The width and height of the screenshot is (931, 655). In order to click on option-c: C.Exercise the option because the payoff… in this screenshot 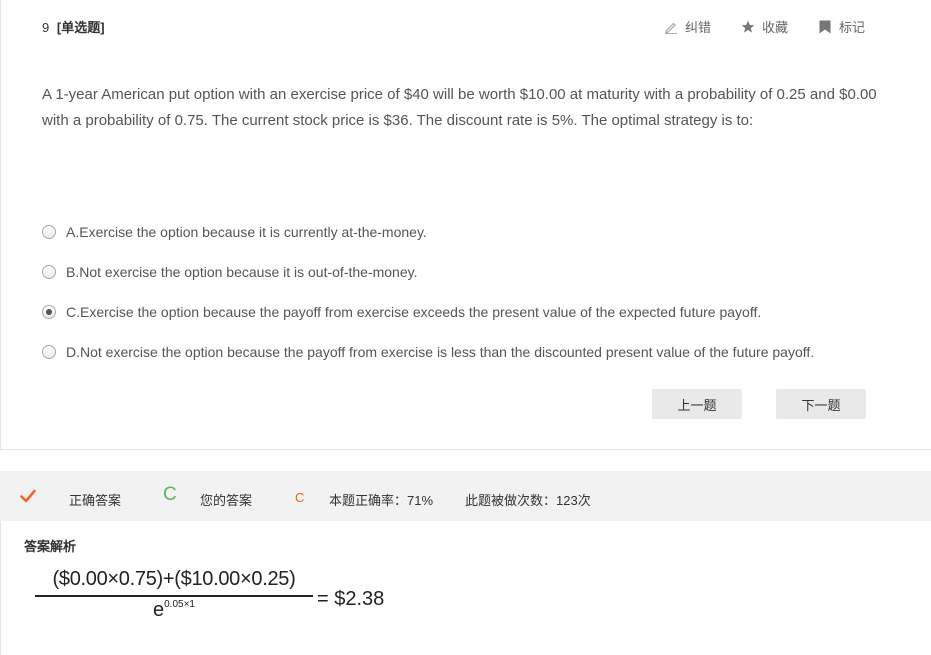, I will do `click(428, 312)`.